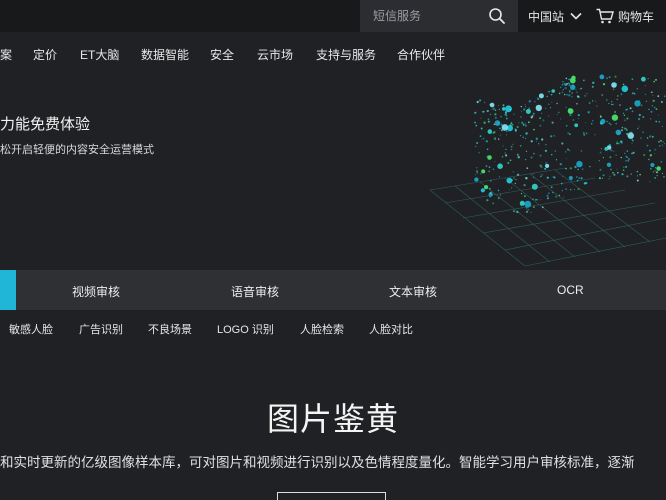 This screenshot has height=500, width=666. What do you see at coordinates (332, 419) in the screenshot?
I see `section-title: 图片鉴黄` at bounding box center [332, 419].